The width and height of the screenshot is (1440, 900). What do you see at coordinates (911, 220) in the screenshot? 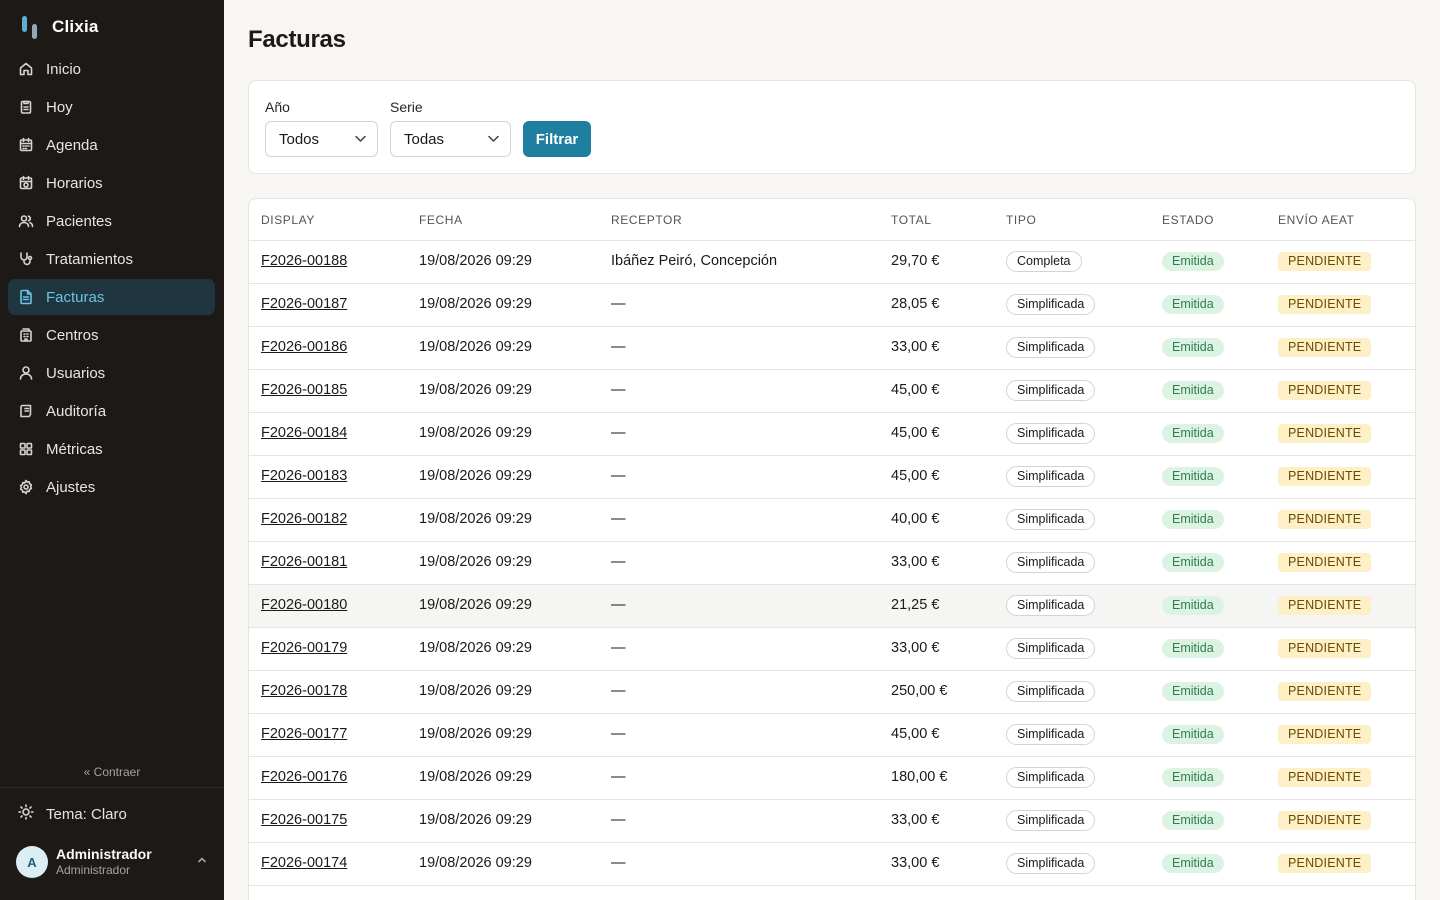
I see `column-header: Total` at bounding box center [911, 220].